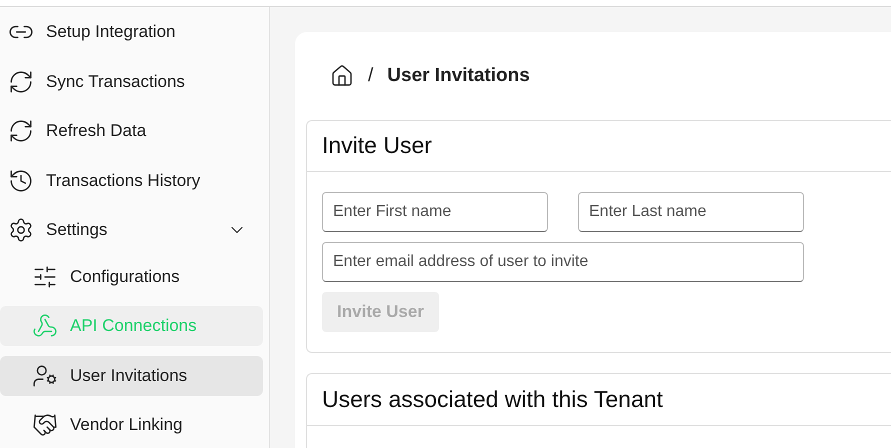 Image resolution: width=891 pixels, height=448 pixels. Describe the element at coordinates (131, 180) in the screenshot. I see `sidebar-item: Transactions History` at that location.